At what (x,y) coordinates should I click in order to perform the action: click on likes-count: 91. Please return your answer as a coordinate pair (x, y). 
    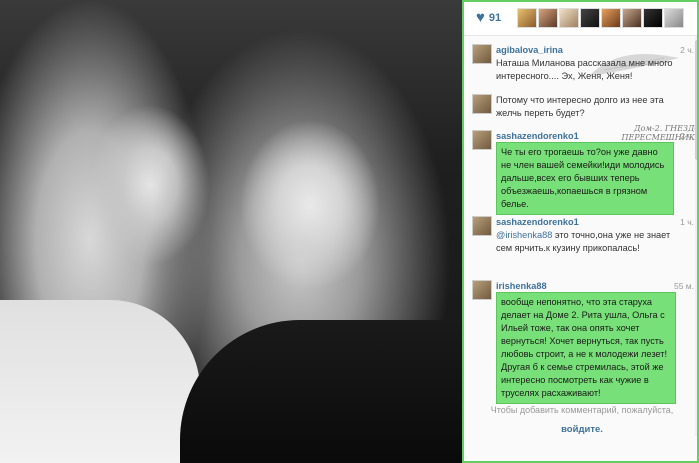
    Looking at the image, I should click on (495, 17).